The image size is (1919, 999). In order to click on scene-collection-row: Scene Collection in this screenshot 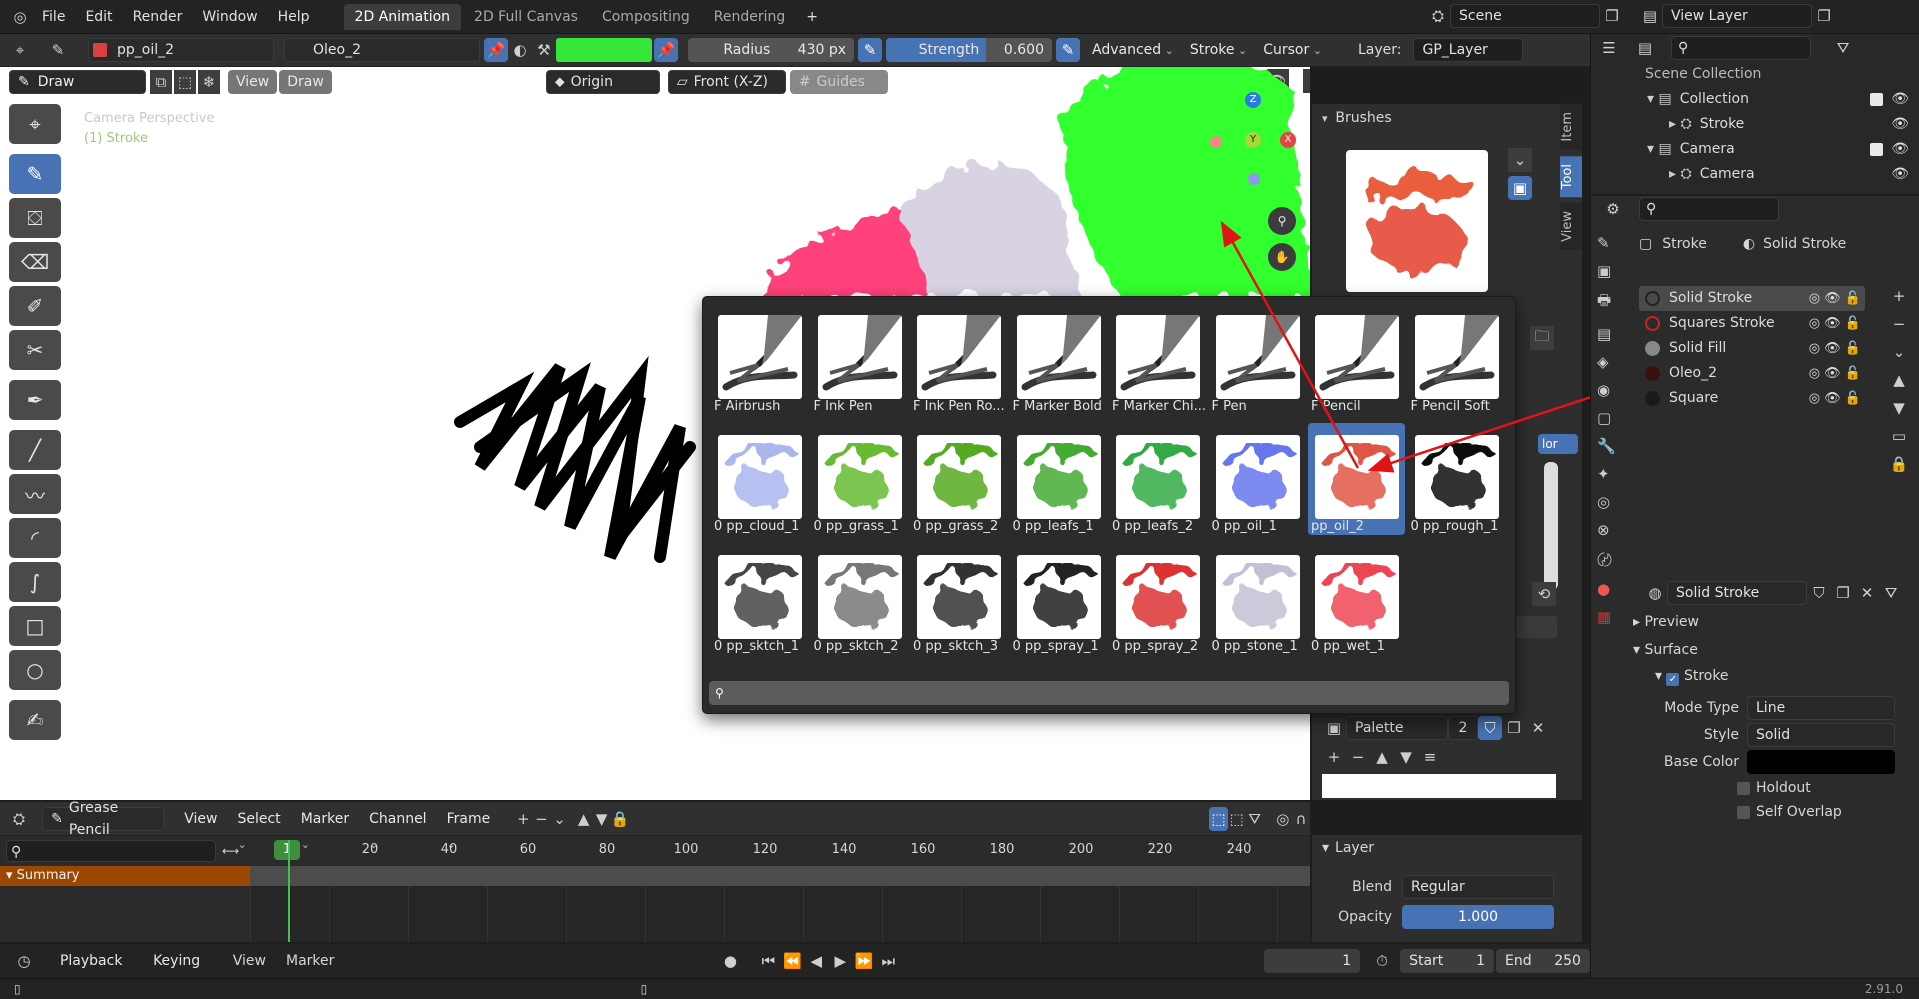, I will do `click(1755, 74)`.